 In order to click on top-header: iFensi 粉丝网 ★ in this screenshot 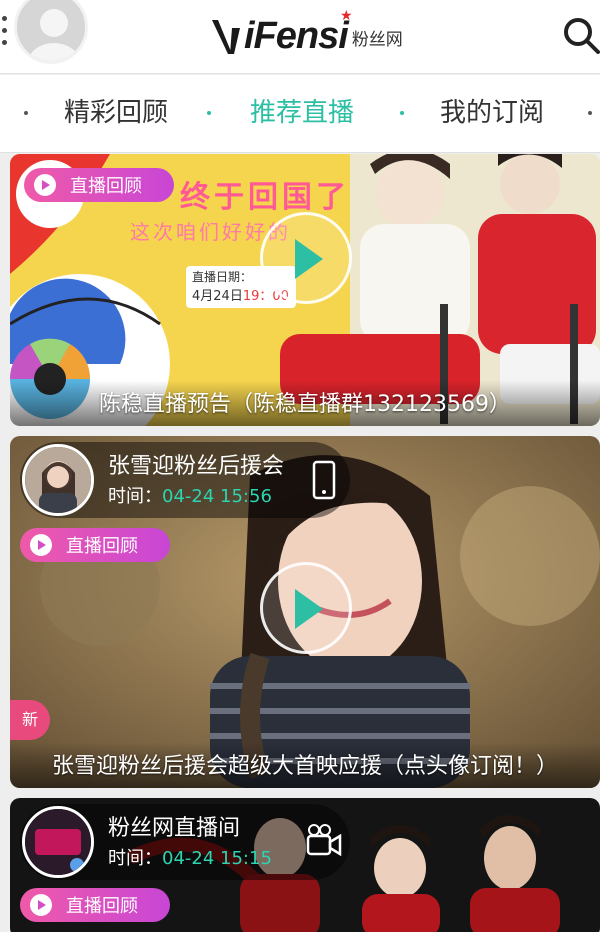, I will do `click(300, 37)`.